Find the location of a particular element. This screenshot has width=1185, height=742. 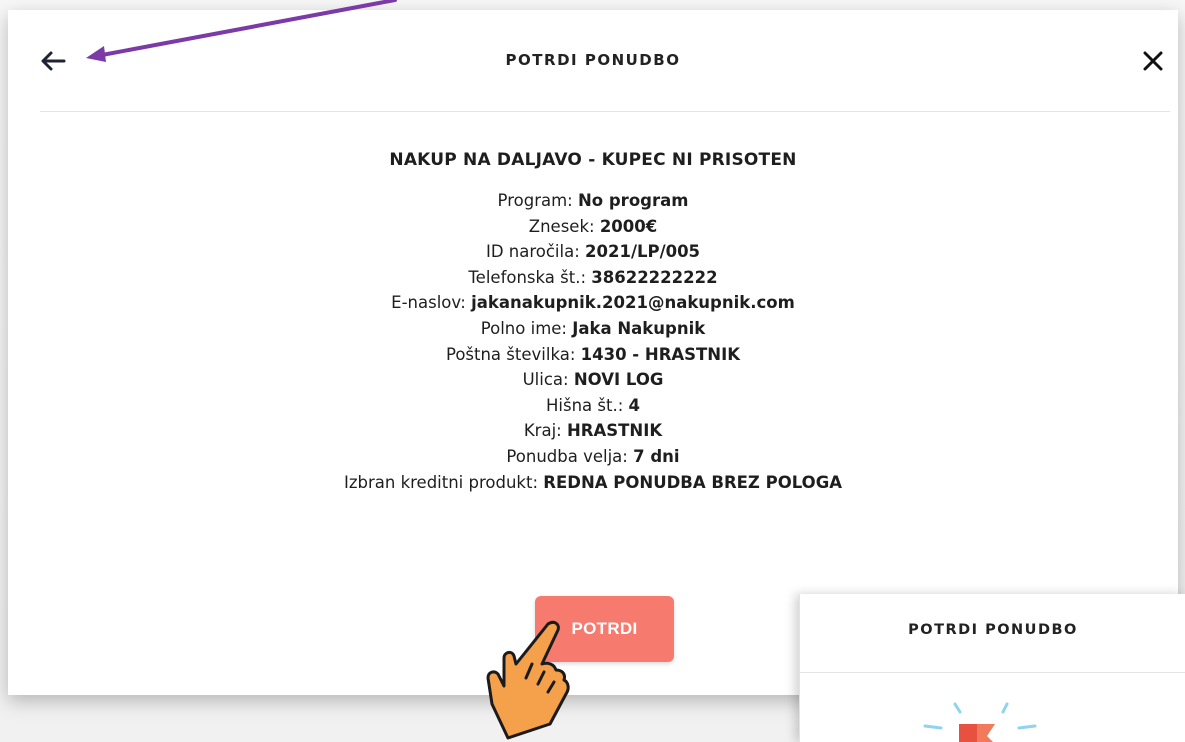

detail-value: Jaka Nakupnik is located at coordinates (639, 328).